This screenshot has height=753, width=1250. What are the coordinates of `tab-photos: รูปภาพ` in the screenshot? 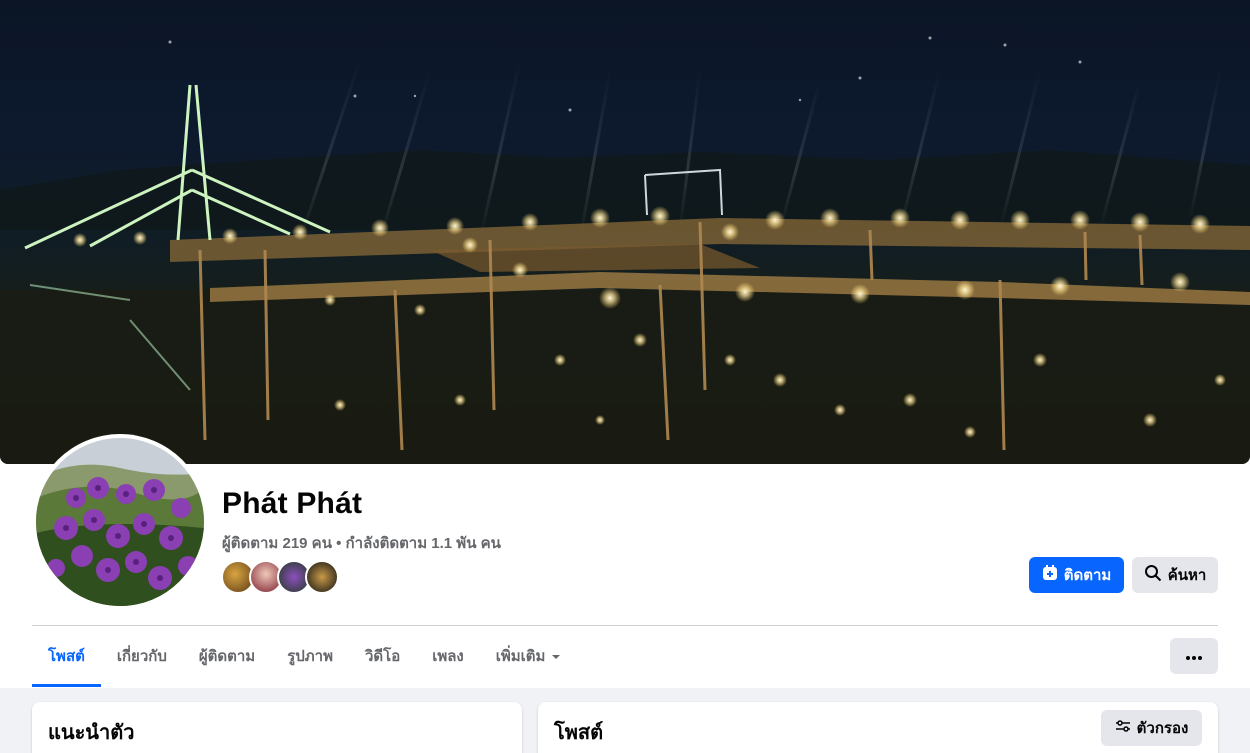 It's located at (310, 656).